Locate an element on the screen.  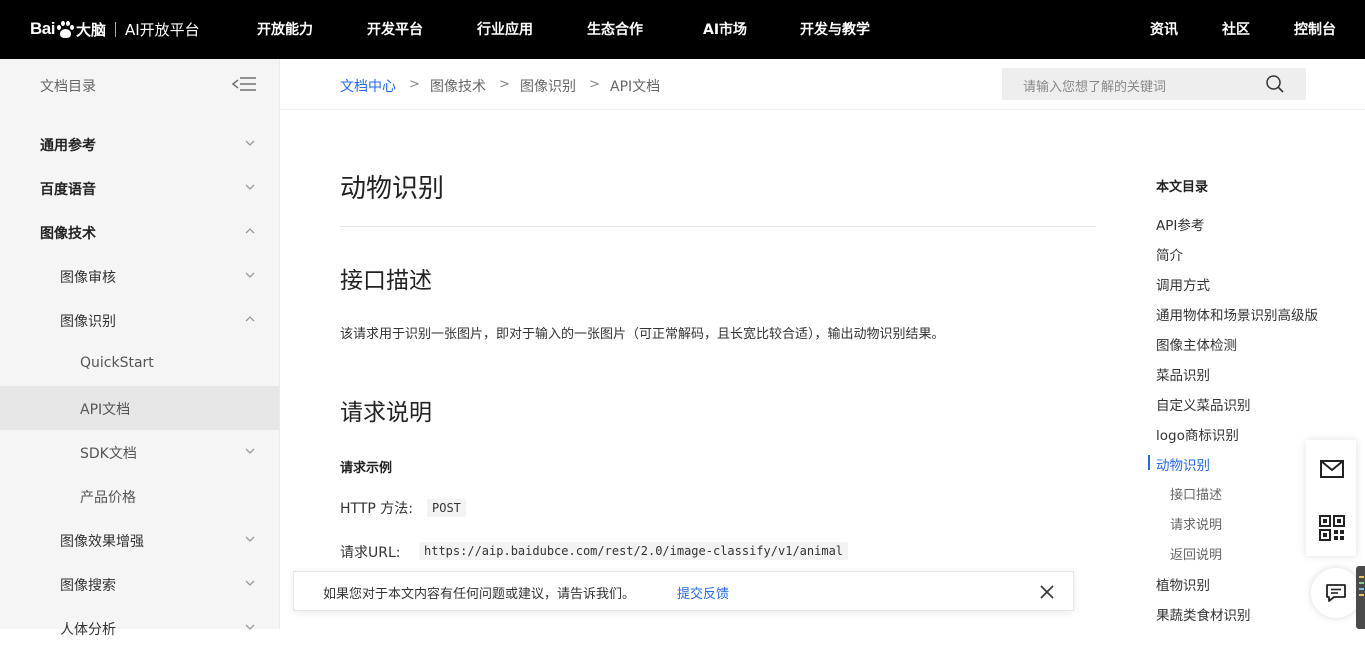
sidebar-item: 通用参考 is located at coordinates (139, 144).